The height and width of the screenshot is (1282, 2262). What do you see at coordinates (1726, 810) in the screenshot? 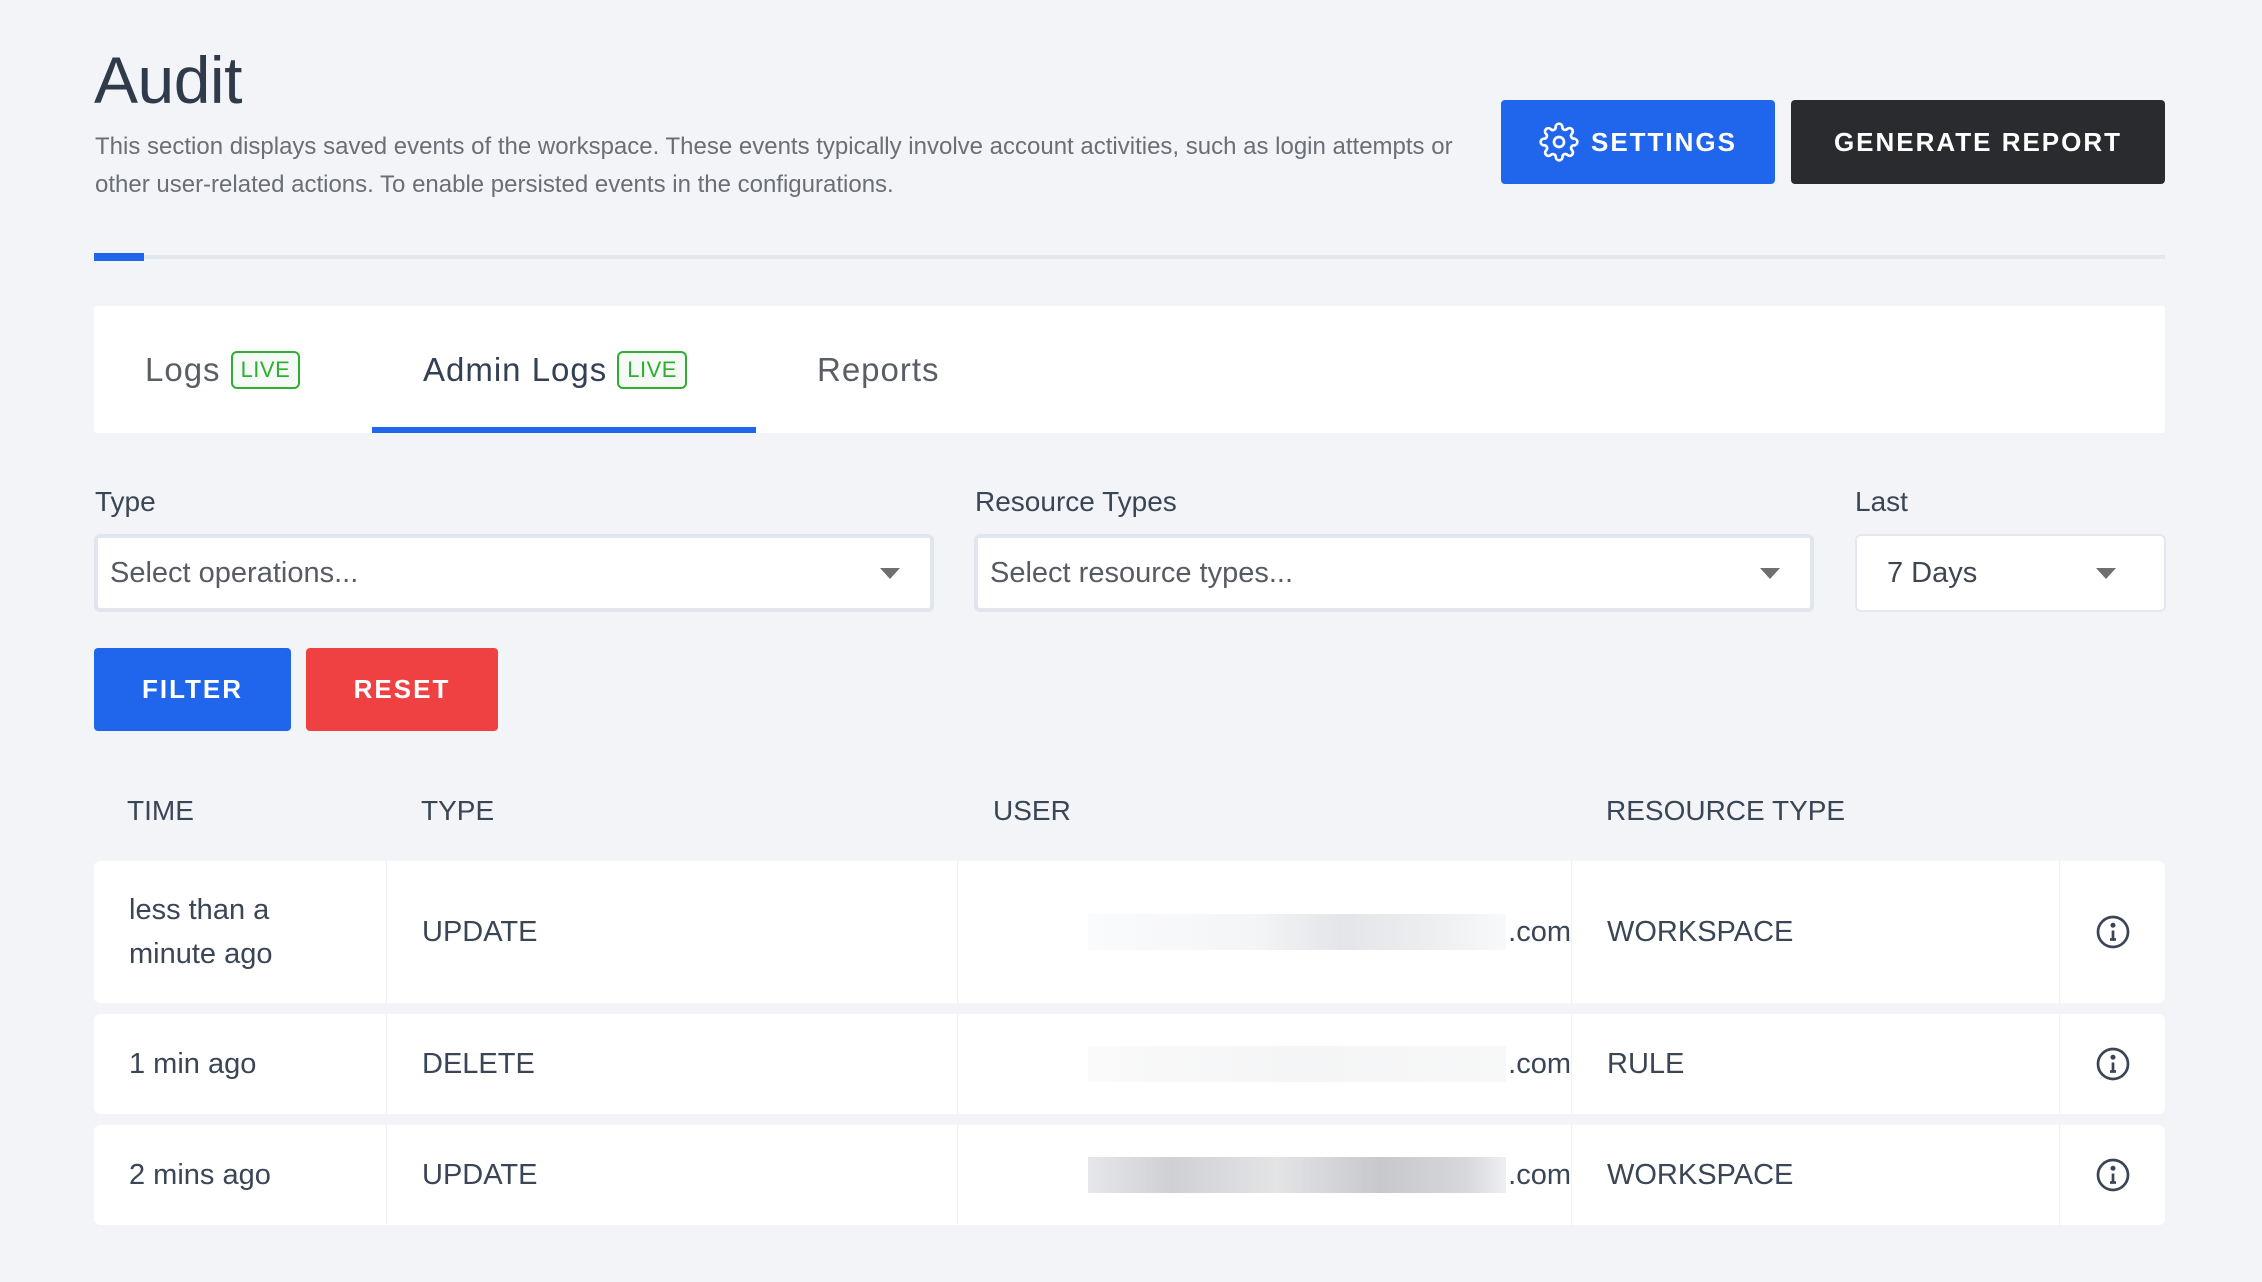
I see `column-header-resource-type: RESOURCE TYPE` at bounding box center [1726, 810].